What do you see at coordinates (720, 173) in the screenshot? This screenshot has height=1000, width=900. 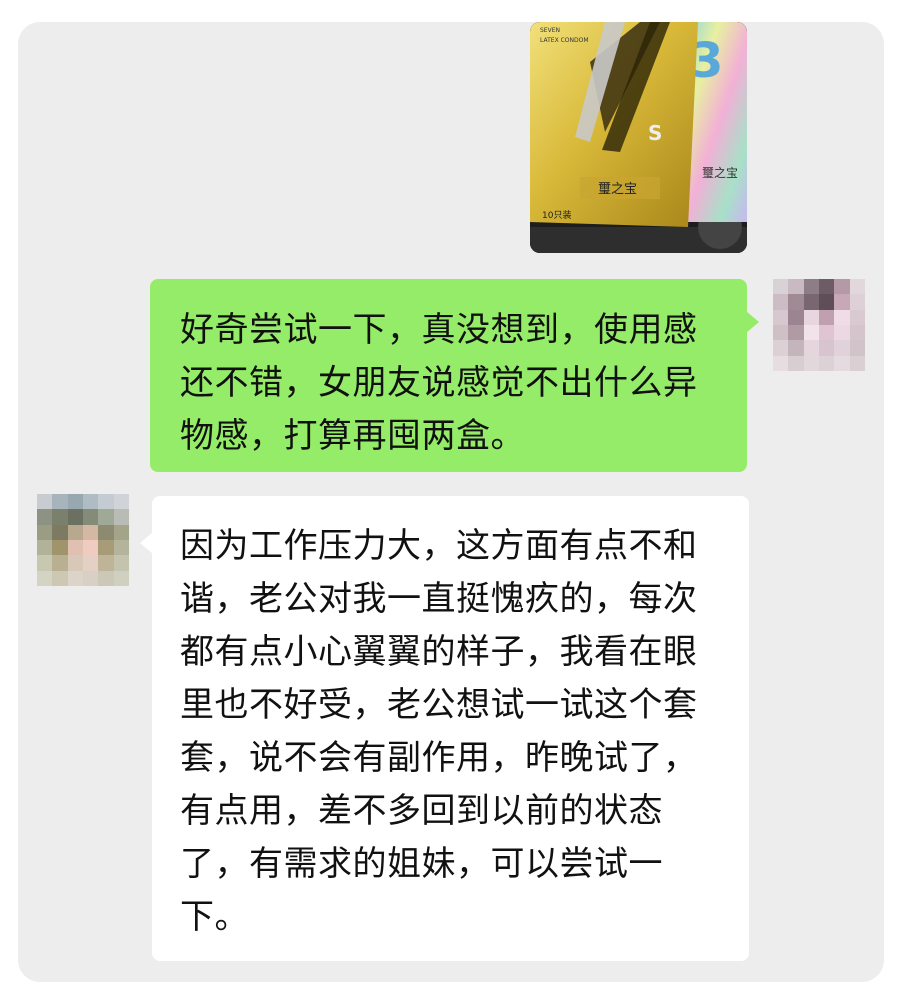 I see `brand-side: 璽之宝` at bounding box center [720, 173].